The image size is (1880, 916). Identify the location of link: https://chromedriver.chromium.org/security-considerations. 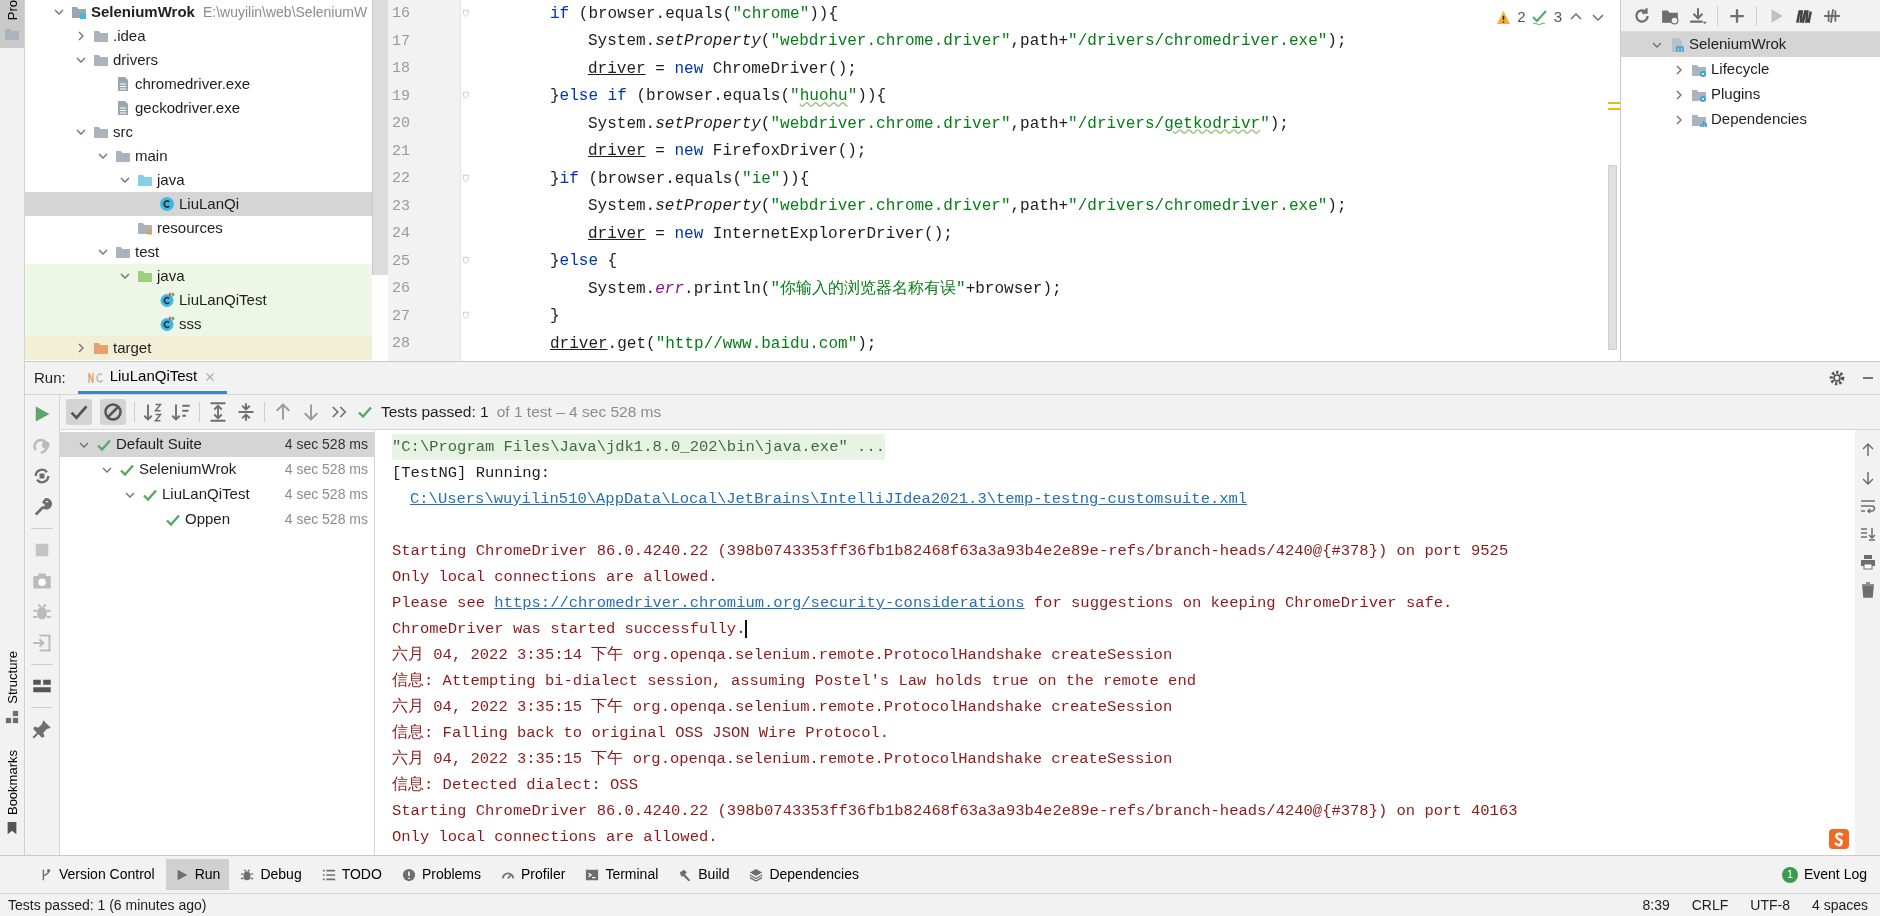
(759, 603).